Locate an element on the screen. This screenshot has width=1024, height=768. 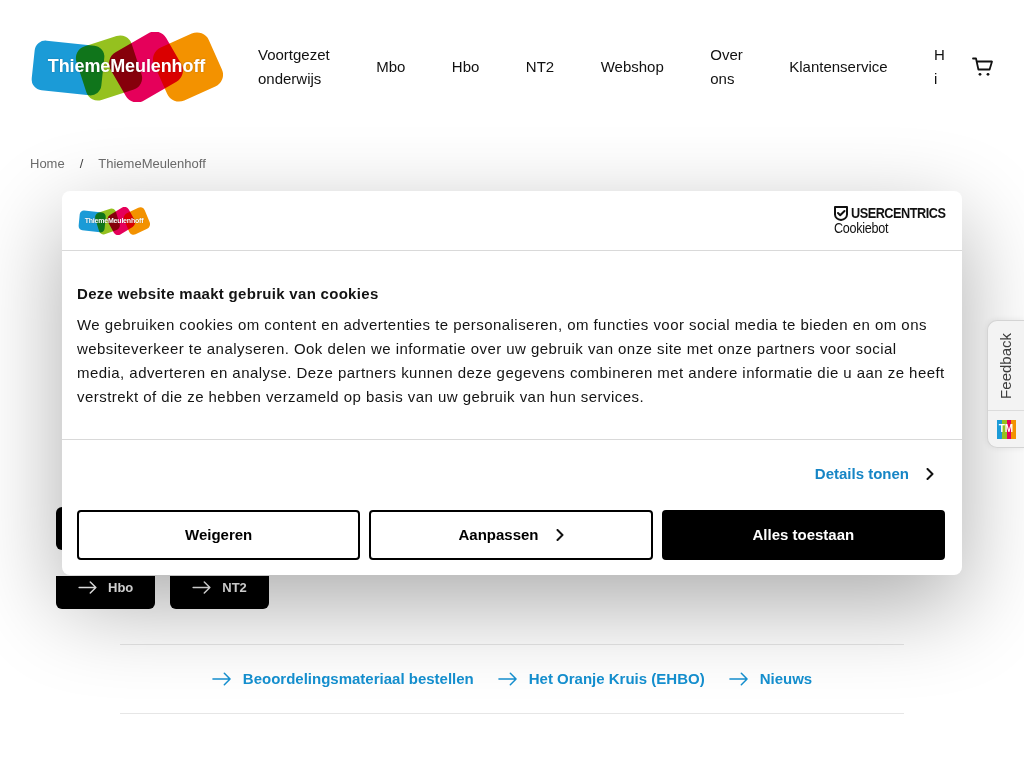
cart-icon is located at coordinates (983, 66).